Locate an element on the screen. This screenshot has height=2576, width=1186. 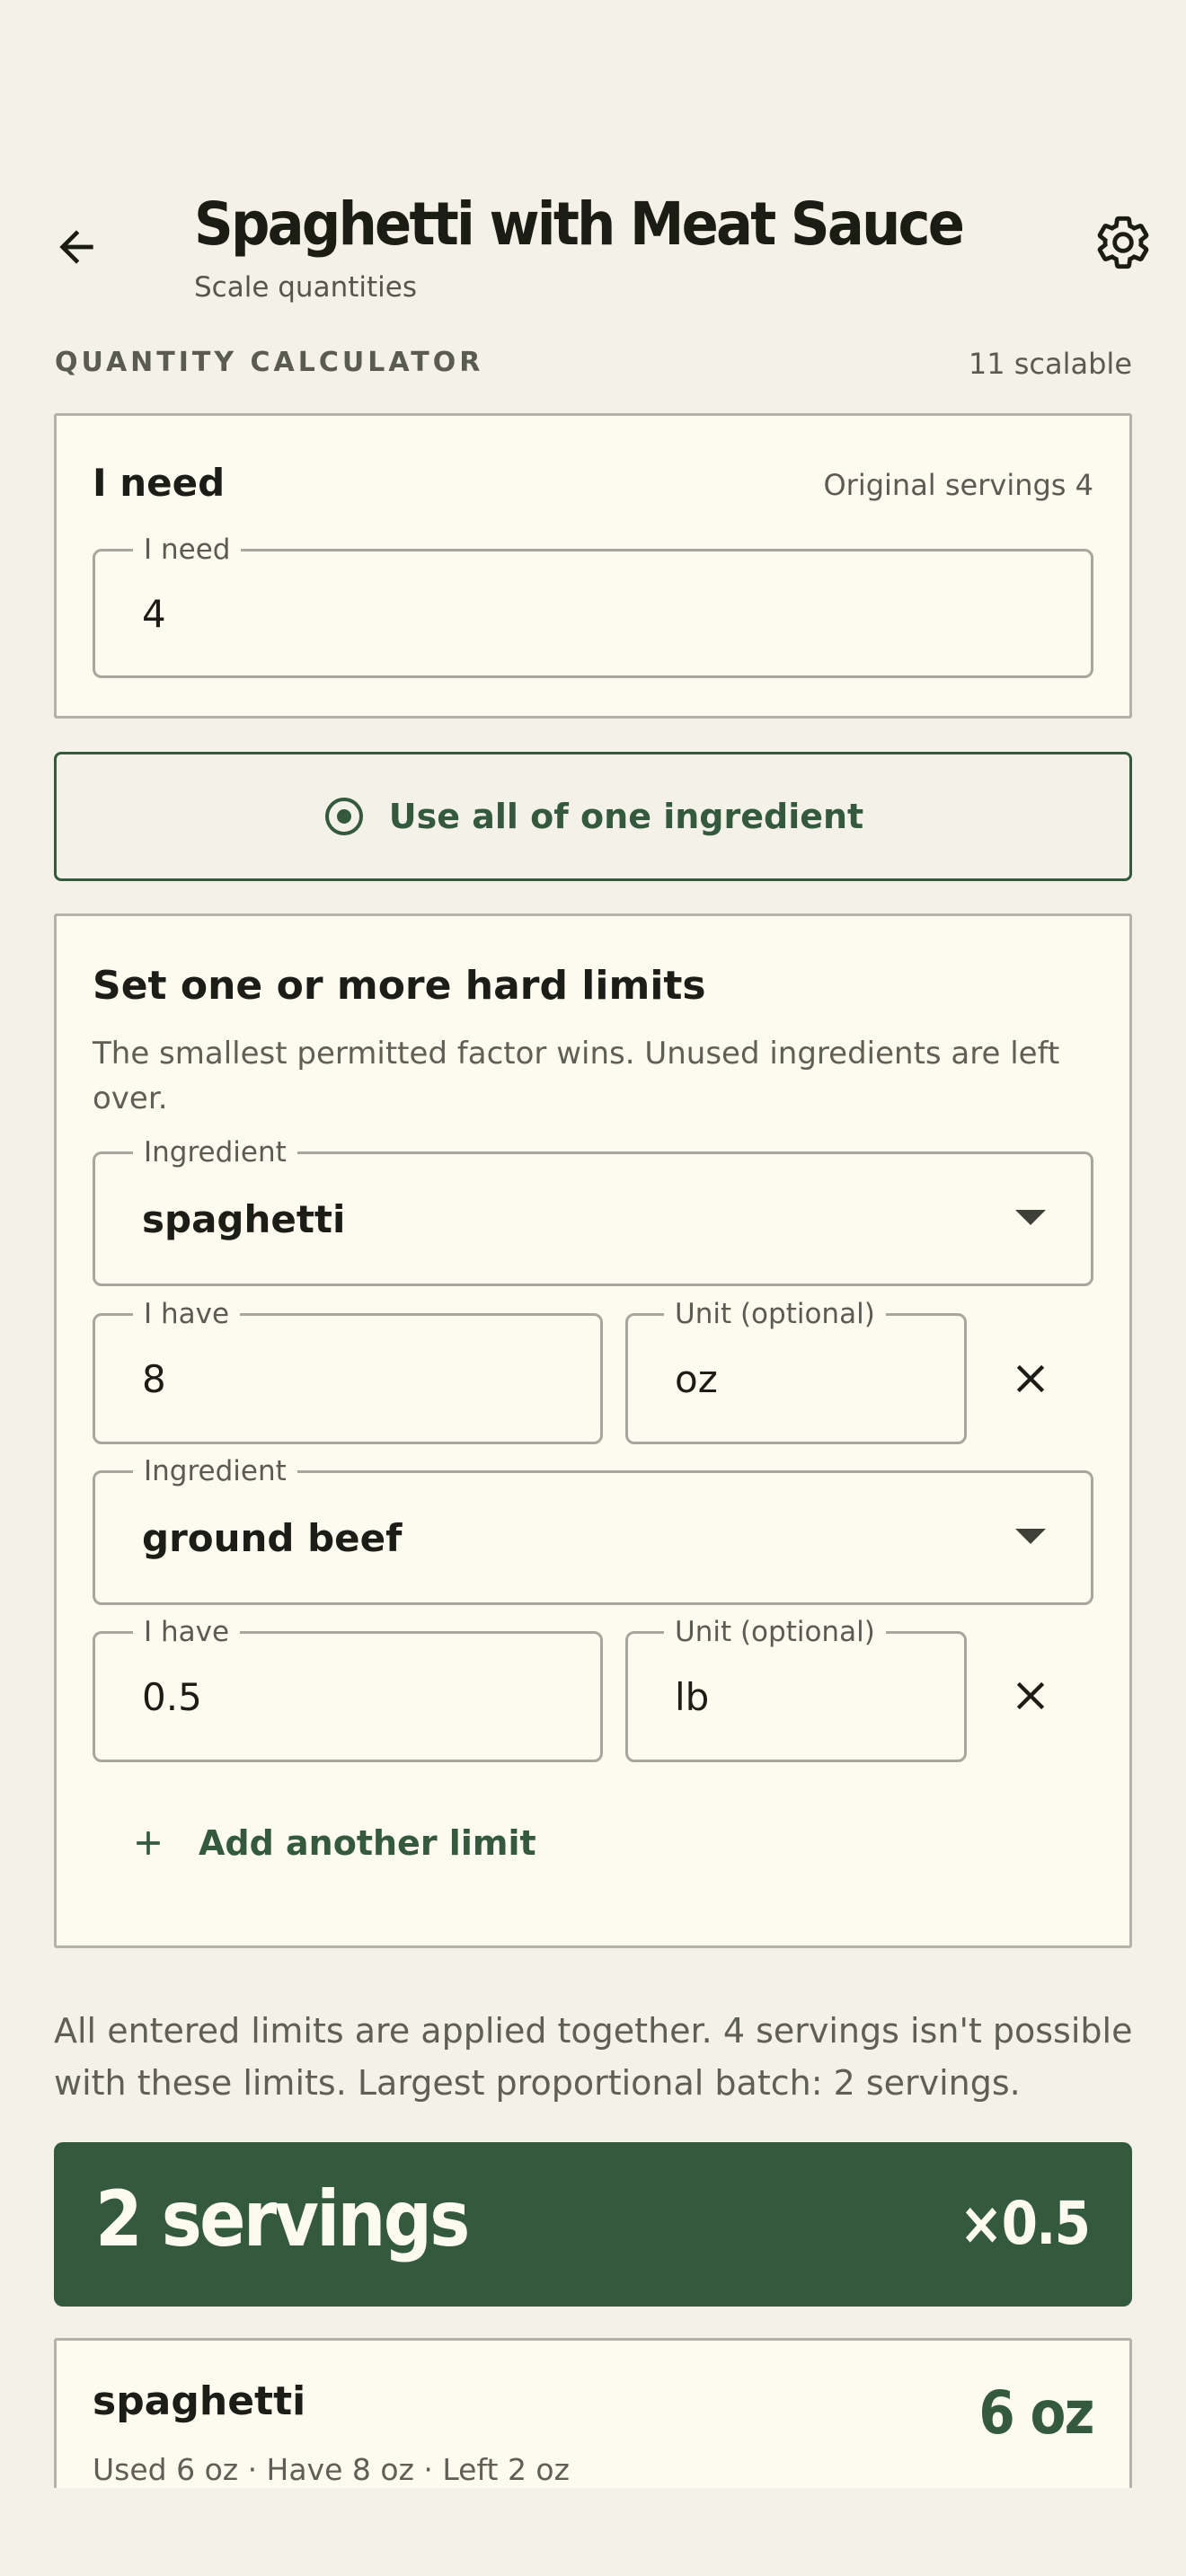
have-amount-field-2: I have 0.5 is located at coordinates (348, 1688).